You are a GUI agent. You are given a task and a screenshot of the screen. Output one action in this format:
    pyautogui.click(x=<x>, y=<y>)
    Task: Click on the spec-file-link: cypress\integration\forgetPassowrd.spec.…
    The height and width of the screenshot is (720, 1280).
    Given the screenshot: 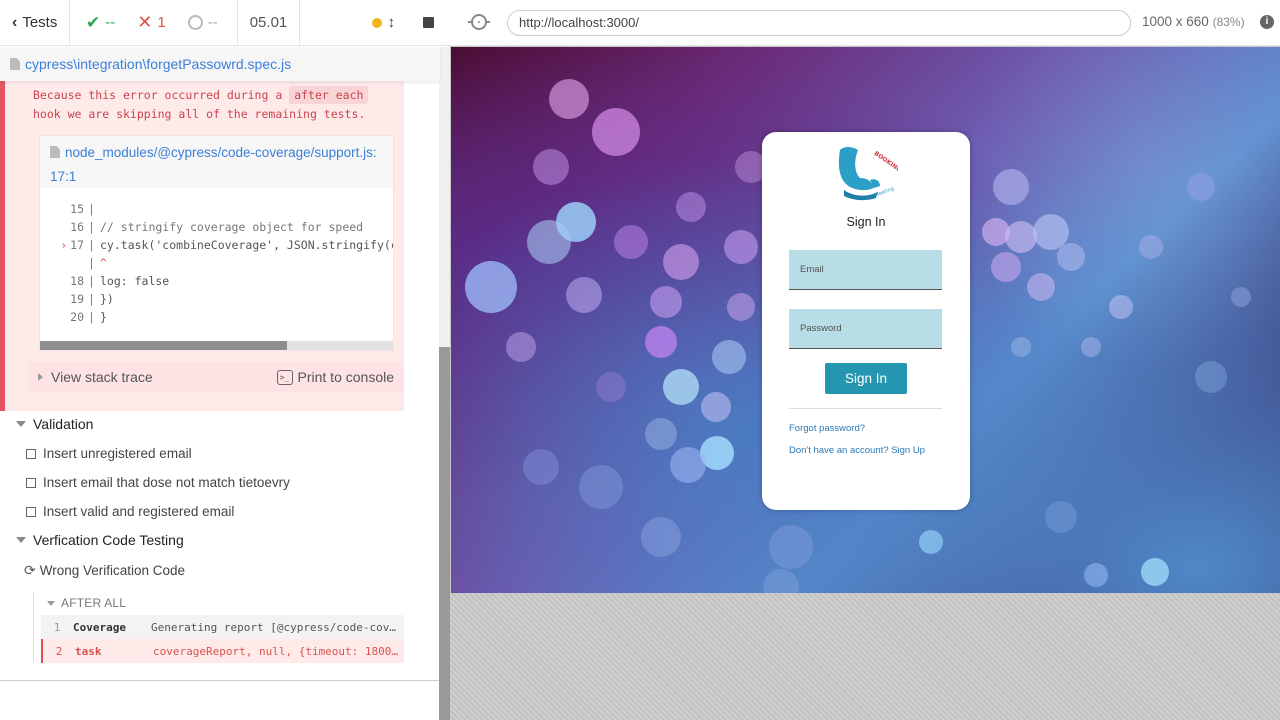 What is the action you would take?
    pyautogui.click(x=158, y=64)
    